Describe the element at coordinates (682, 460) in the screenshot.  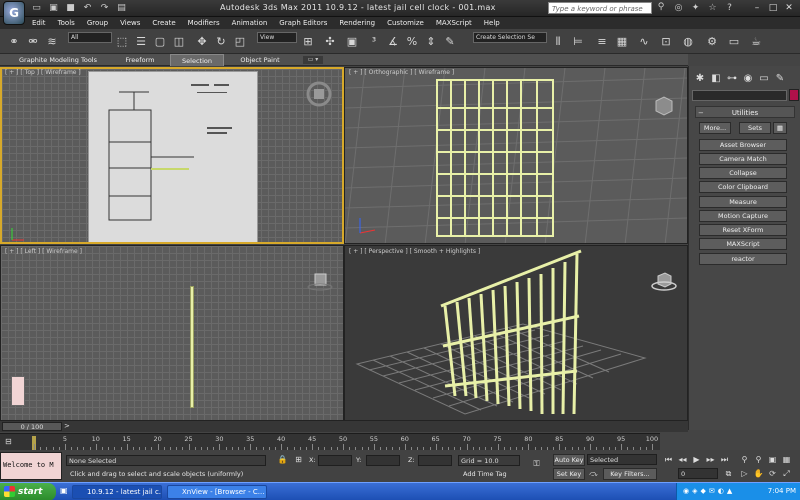
I see `previous-frame-icon: ◂◂` at that location.